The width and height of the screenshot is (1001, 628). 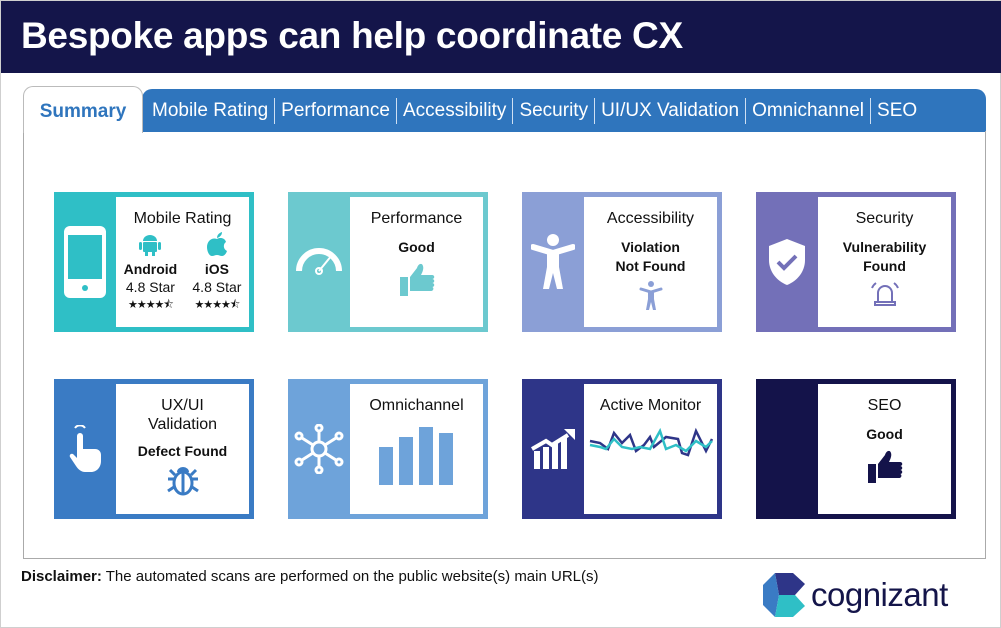 What do you see at coordinates (211, 110) in the screenshot?
I see `tab-mobile-rating: Mobile Rating` at bounding box center [211, 110].